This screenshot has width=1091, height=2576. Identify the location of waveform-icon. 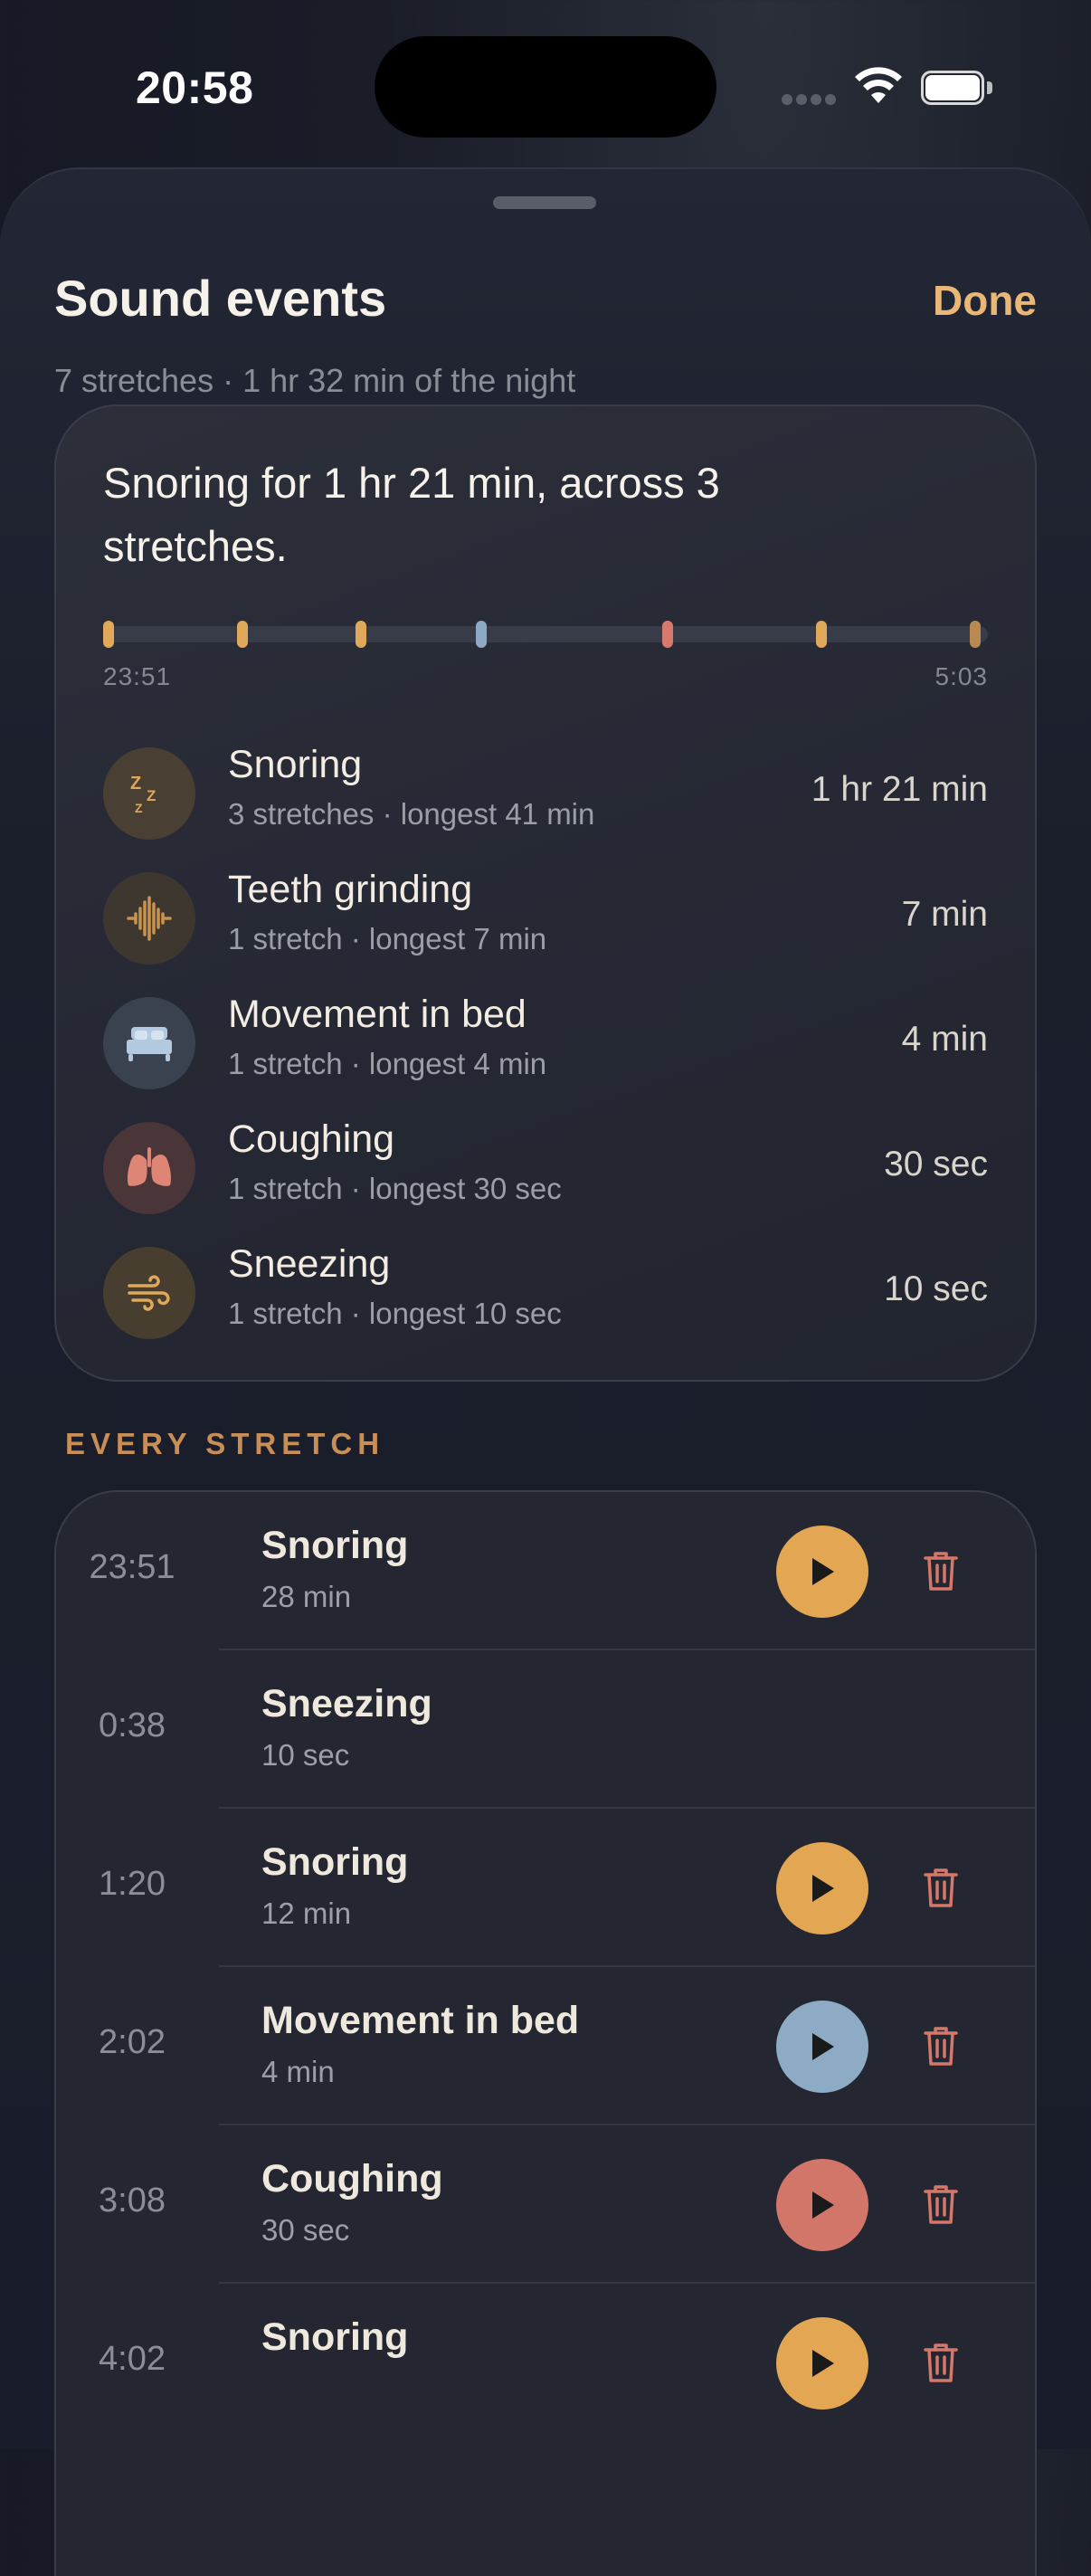
(149, 918).